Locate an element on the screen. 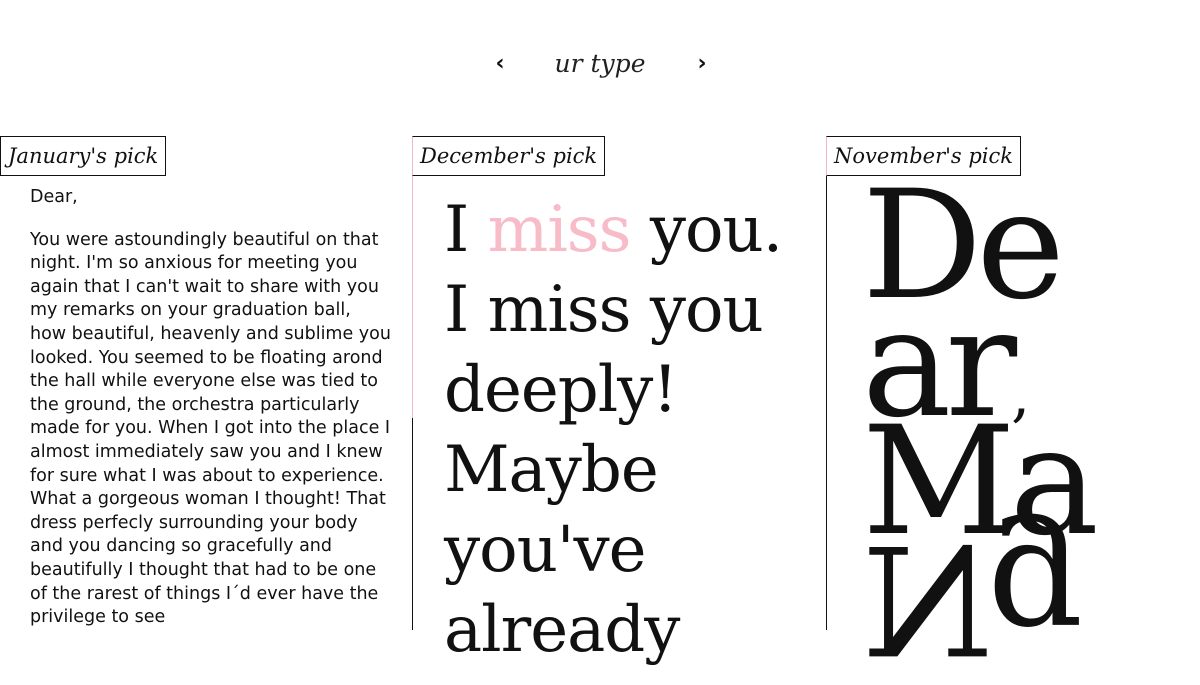 The image size is (1200, 685). letter-salutation: Dear, is located at coordinates (54, 197).